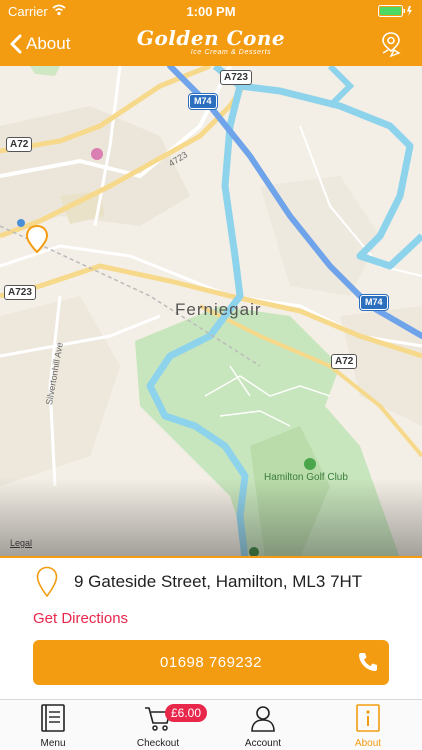  Describe the element at coordinates (21, 543) in the screenshot. I see `legal-link: Legal` at that location.